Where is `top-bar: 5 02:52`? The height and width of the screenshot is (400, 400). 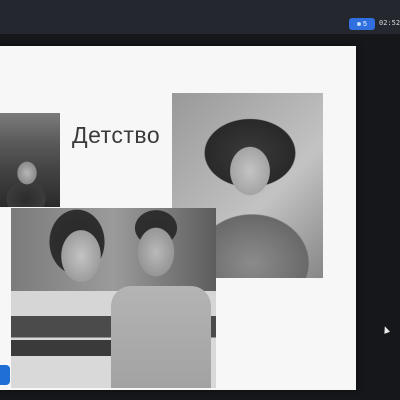 top-bar: 5 02:52 is located at coordinates (200, 17).